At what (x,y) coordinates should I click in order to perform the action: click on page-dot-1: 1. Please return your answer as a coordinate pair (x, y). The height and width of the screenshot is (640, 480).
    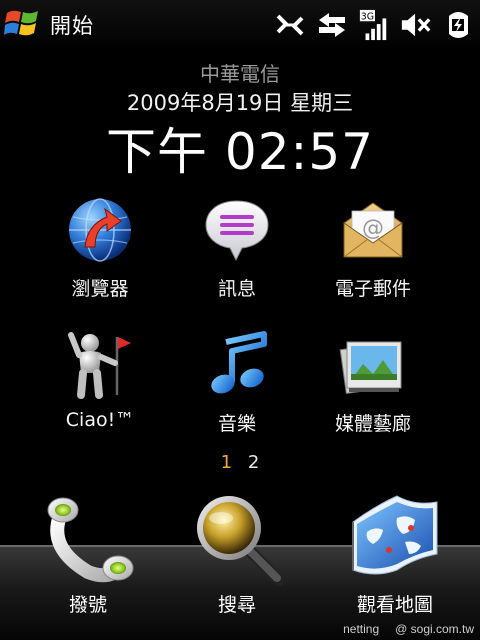
    Looking at the image, I should click on (226, 462).